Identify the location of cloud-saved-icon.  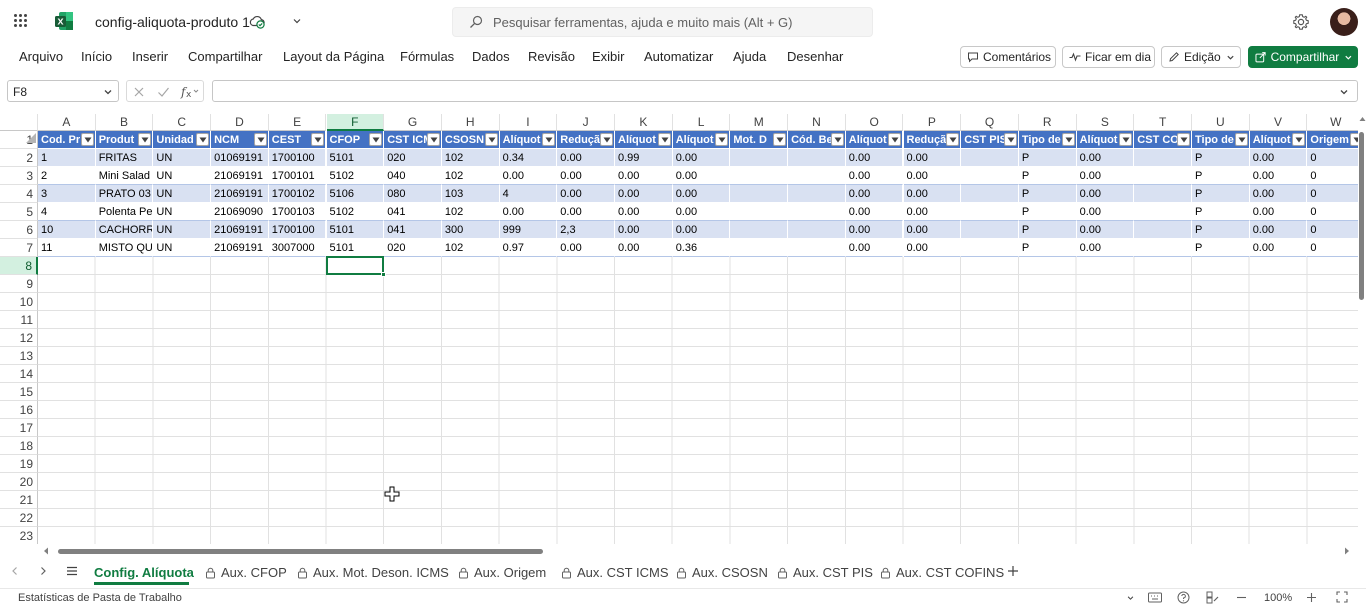
(257, 21).